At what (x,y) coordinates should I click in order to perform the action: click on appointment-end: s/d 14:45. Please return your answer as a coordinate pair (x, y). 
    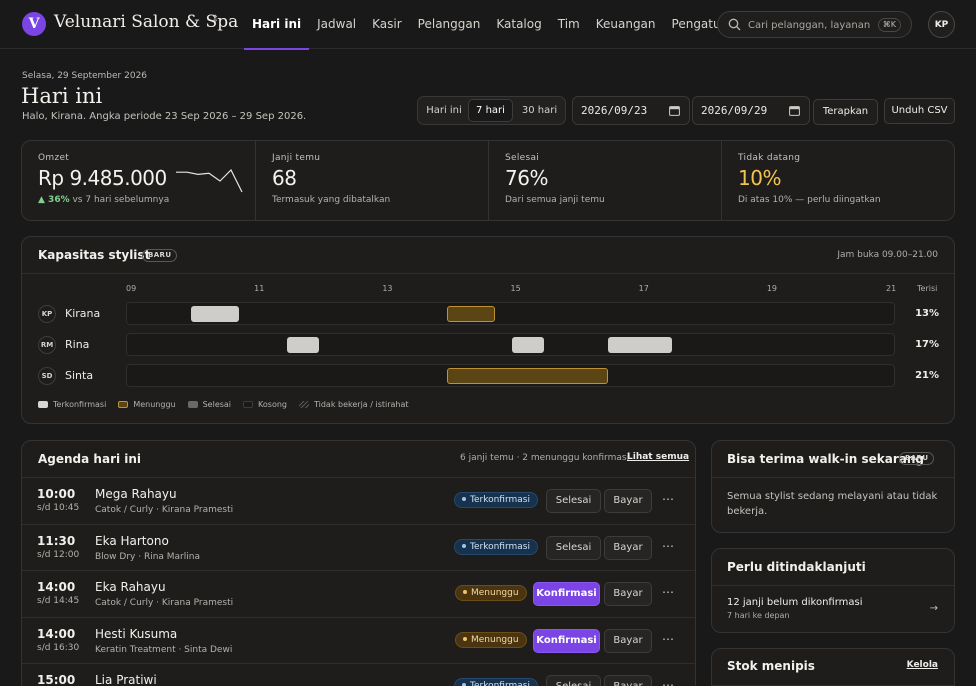
    Looking at the image, I should click on (58, 601).